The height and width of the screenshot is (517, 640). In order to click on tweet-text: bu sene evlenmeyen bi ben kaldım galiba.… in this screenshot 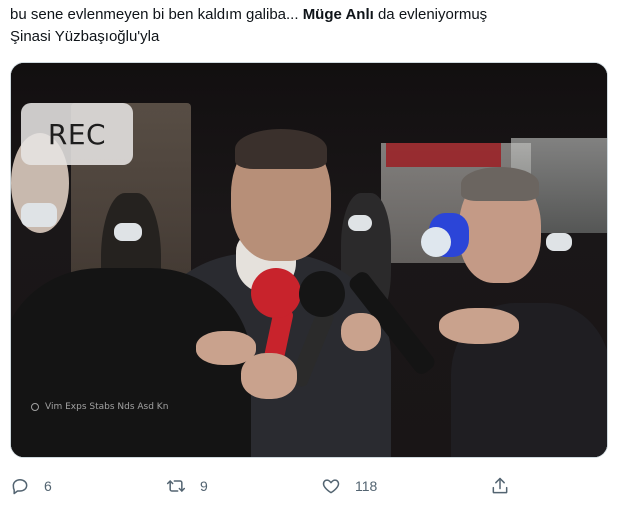, I will do `click(315, 26)`.